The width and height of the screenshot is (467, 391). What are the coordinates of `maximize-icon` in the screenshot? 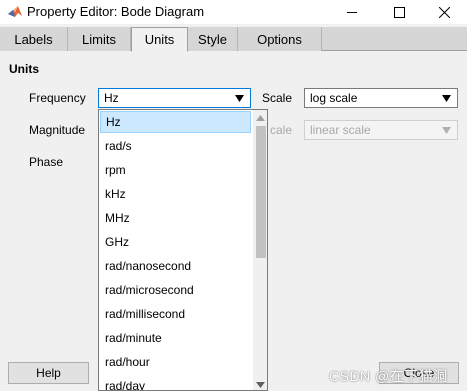 It's located at (399, 12).